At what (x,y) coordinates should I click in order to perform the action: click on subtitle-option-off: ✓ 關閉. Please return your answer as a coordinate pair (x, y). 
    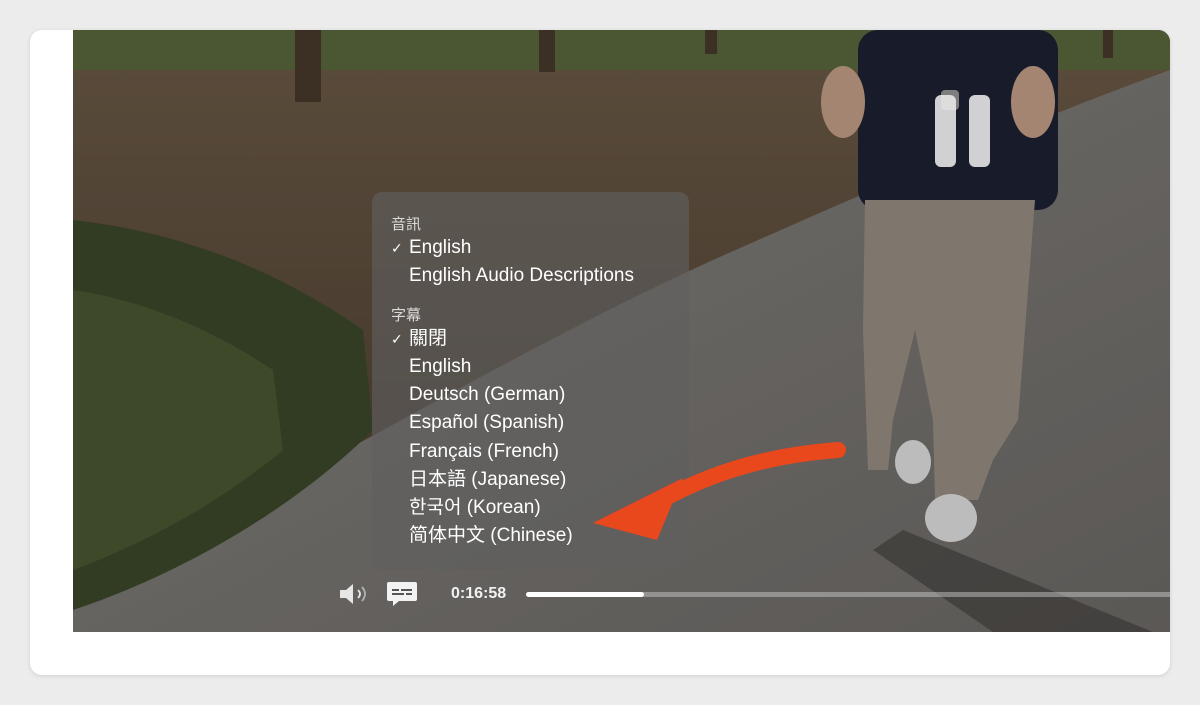
    Looking at the image, I should click on (530, 338).